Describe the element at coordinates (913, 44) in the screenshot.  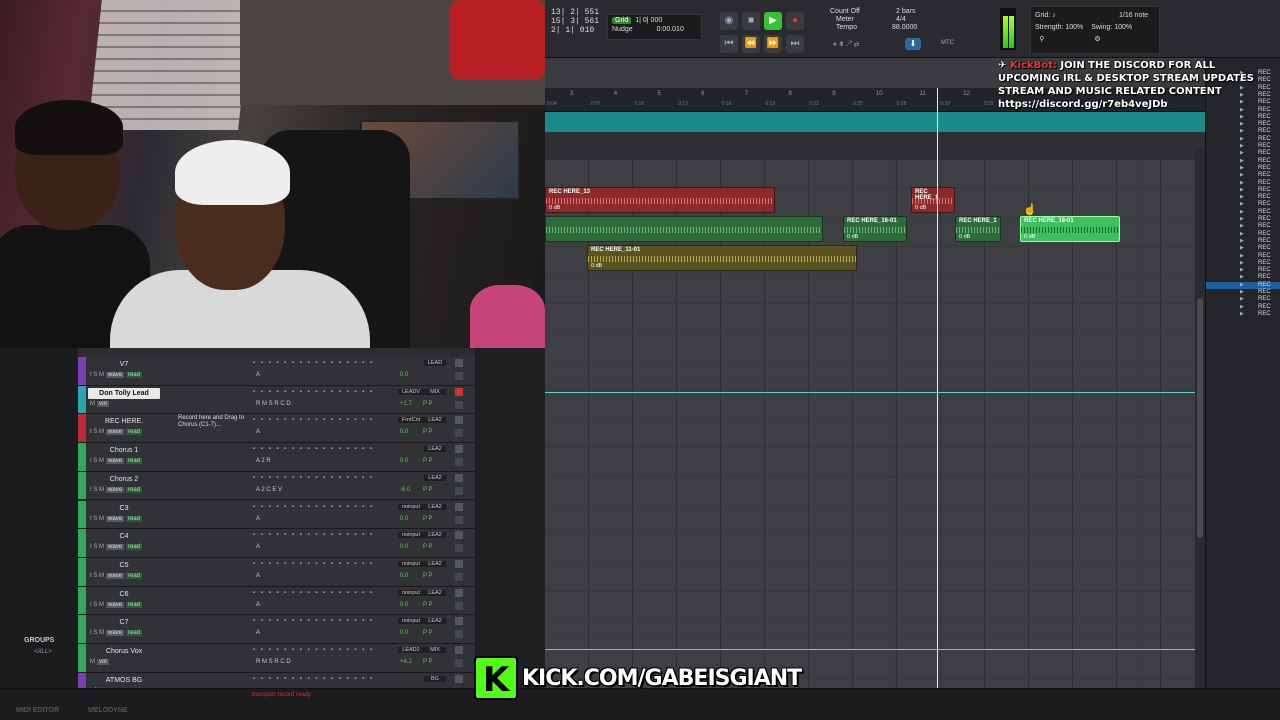
I see `wait-for-note-icon: ⬇` at that location.